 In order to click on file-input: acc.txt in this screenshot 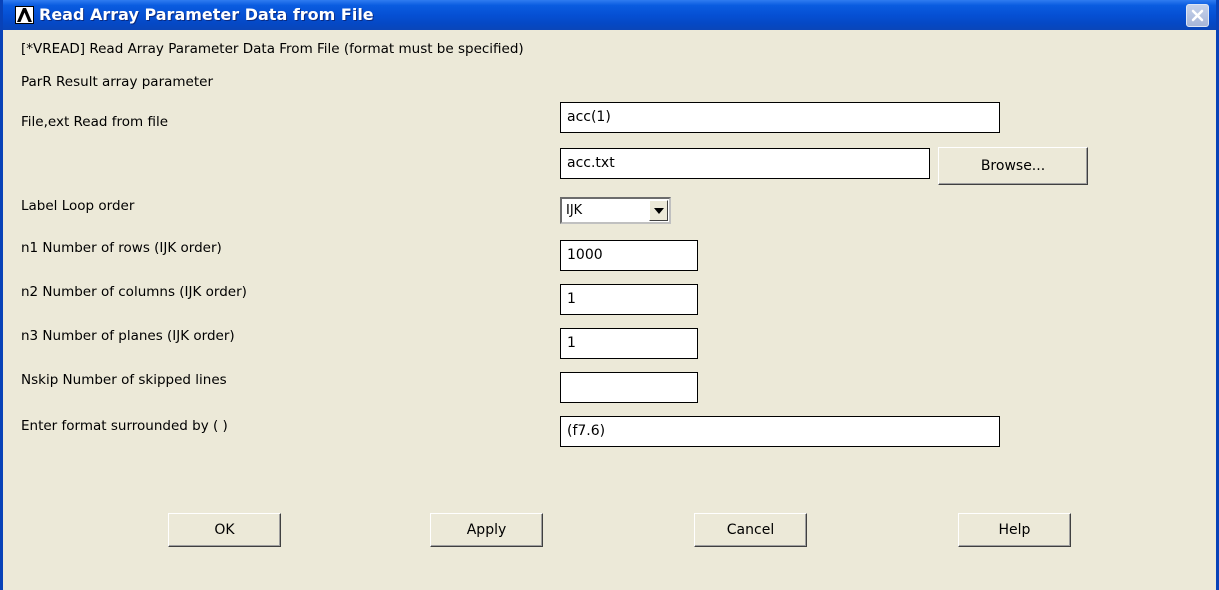, I will do `click(745, 163)`.